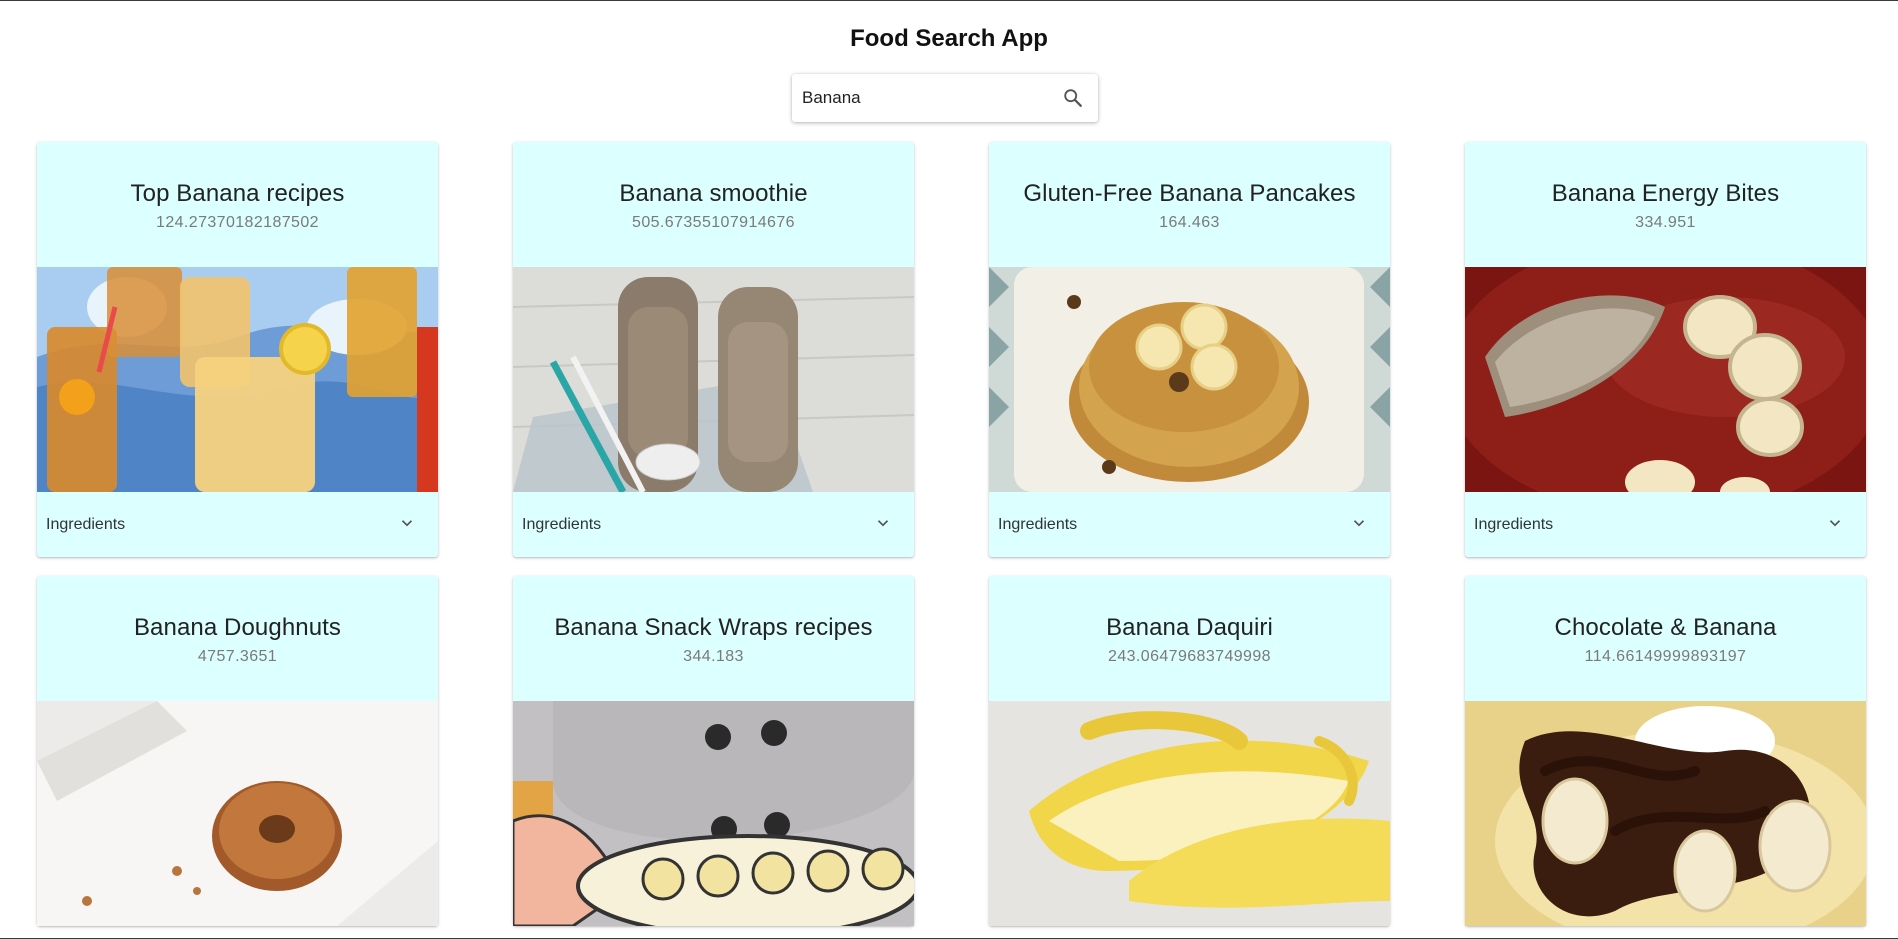 This screenshot has width=1898, height=939. I want to click on recipe-calories: 334.951, so click(1665, 222).